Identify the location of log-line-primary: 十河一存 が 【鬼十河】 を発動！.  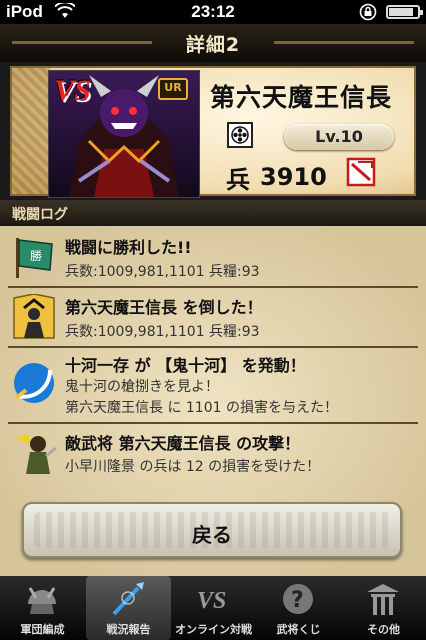
(185, 365).